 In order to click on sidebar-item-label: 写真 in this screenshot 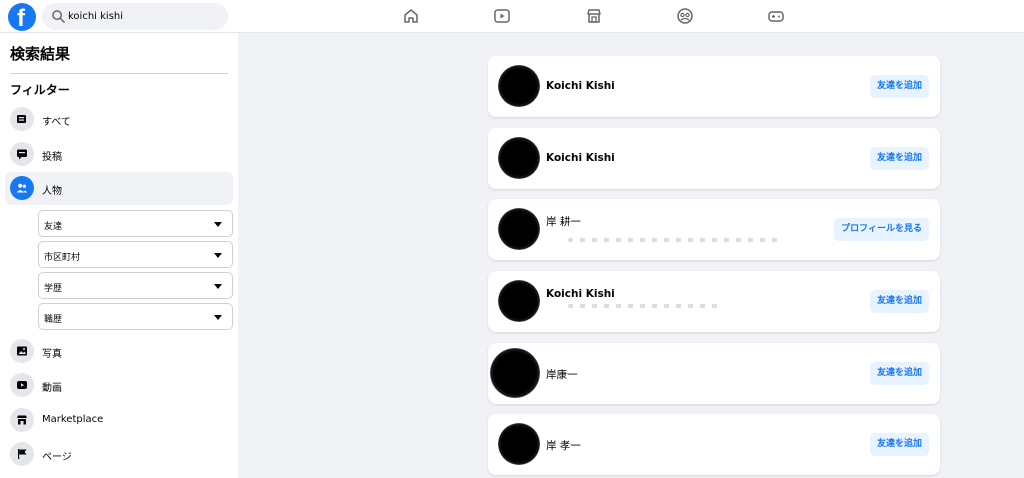, I will do `click(52, 354)`.